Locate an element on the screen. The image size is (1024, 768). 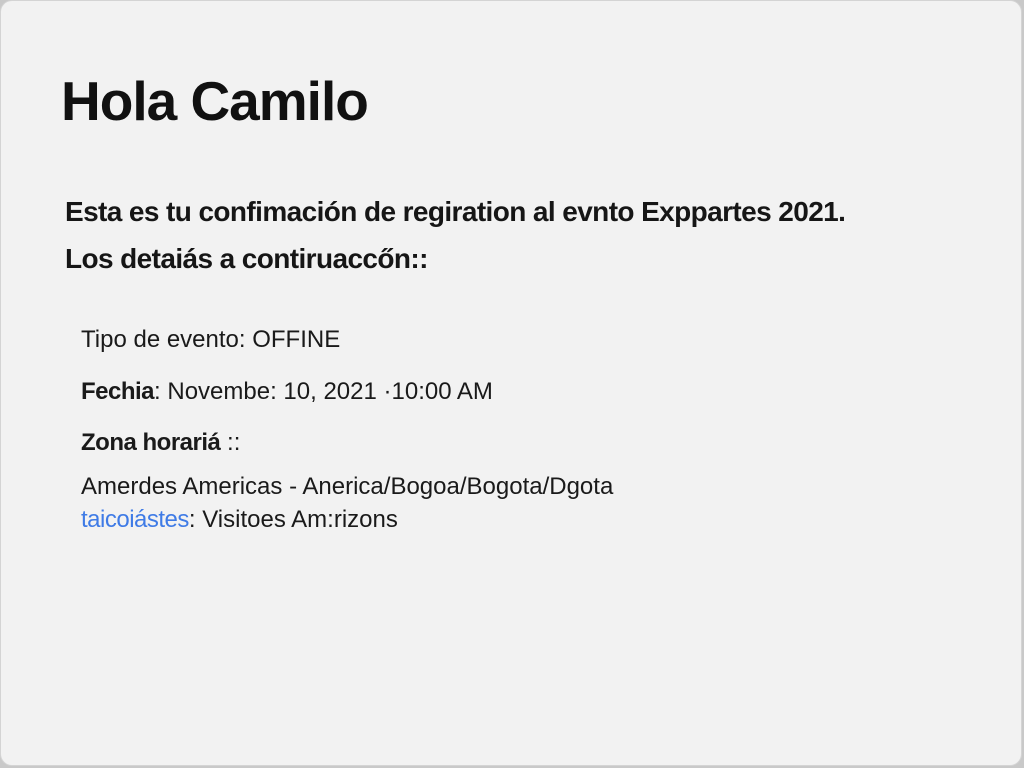
timezone-detail: Zona horariá :: is located at coordinates (160, 443).